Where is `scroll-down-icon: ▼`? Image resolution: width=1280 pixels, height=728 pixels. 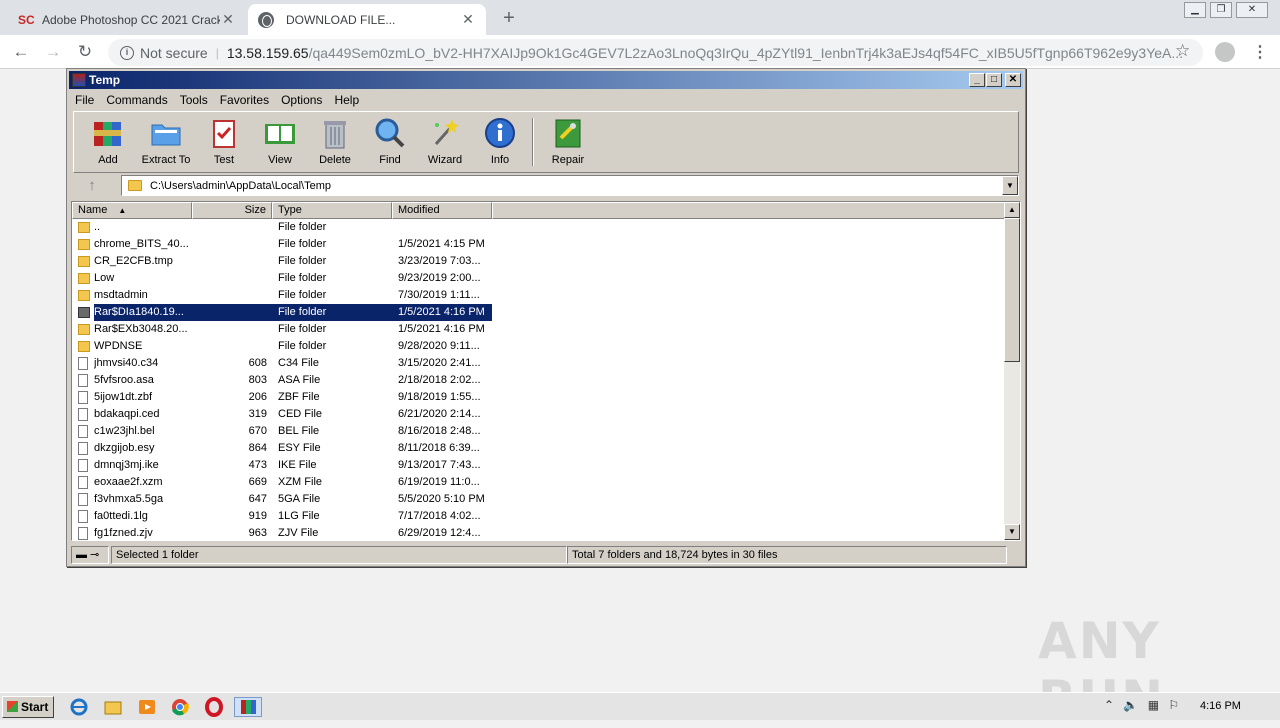
scroll-down-icon: ▼ is located at coordinates (1012, 532).